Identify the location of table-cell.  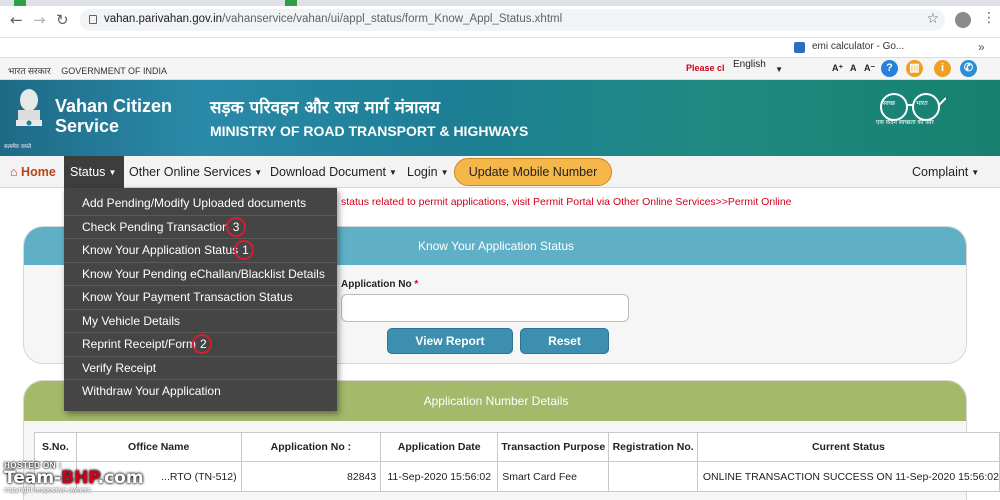
(653, 476).